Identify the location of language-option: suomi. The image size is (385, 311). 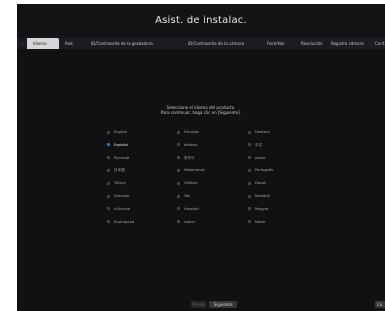
(186, 222).